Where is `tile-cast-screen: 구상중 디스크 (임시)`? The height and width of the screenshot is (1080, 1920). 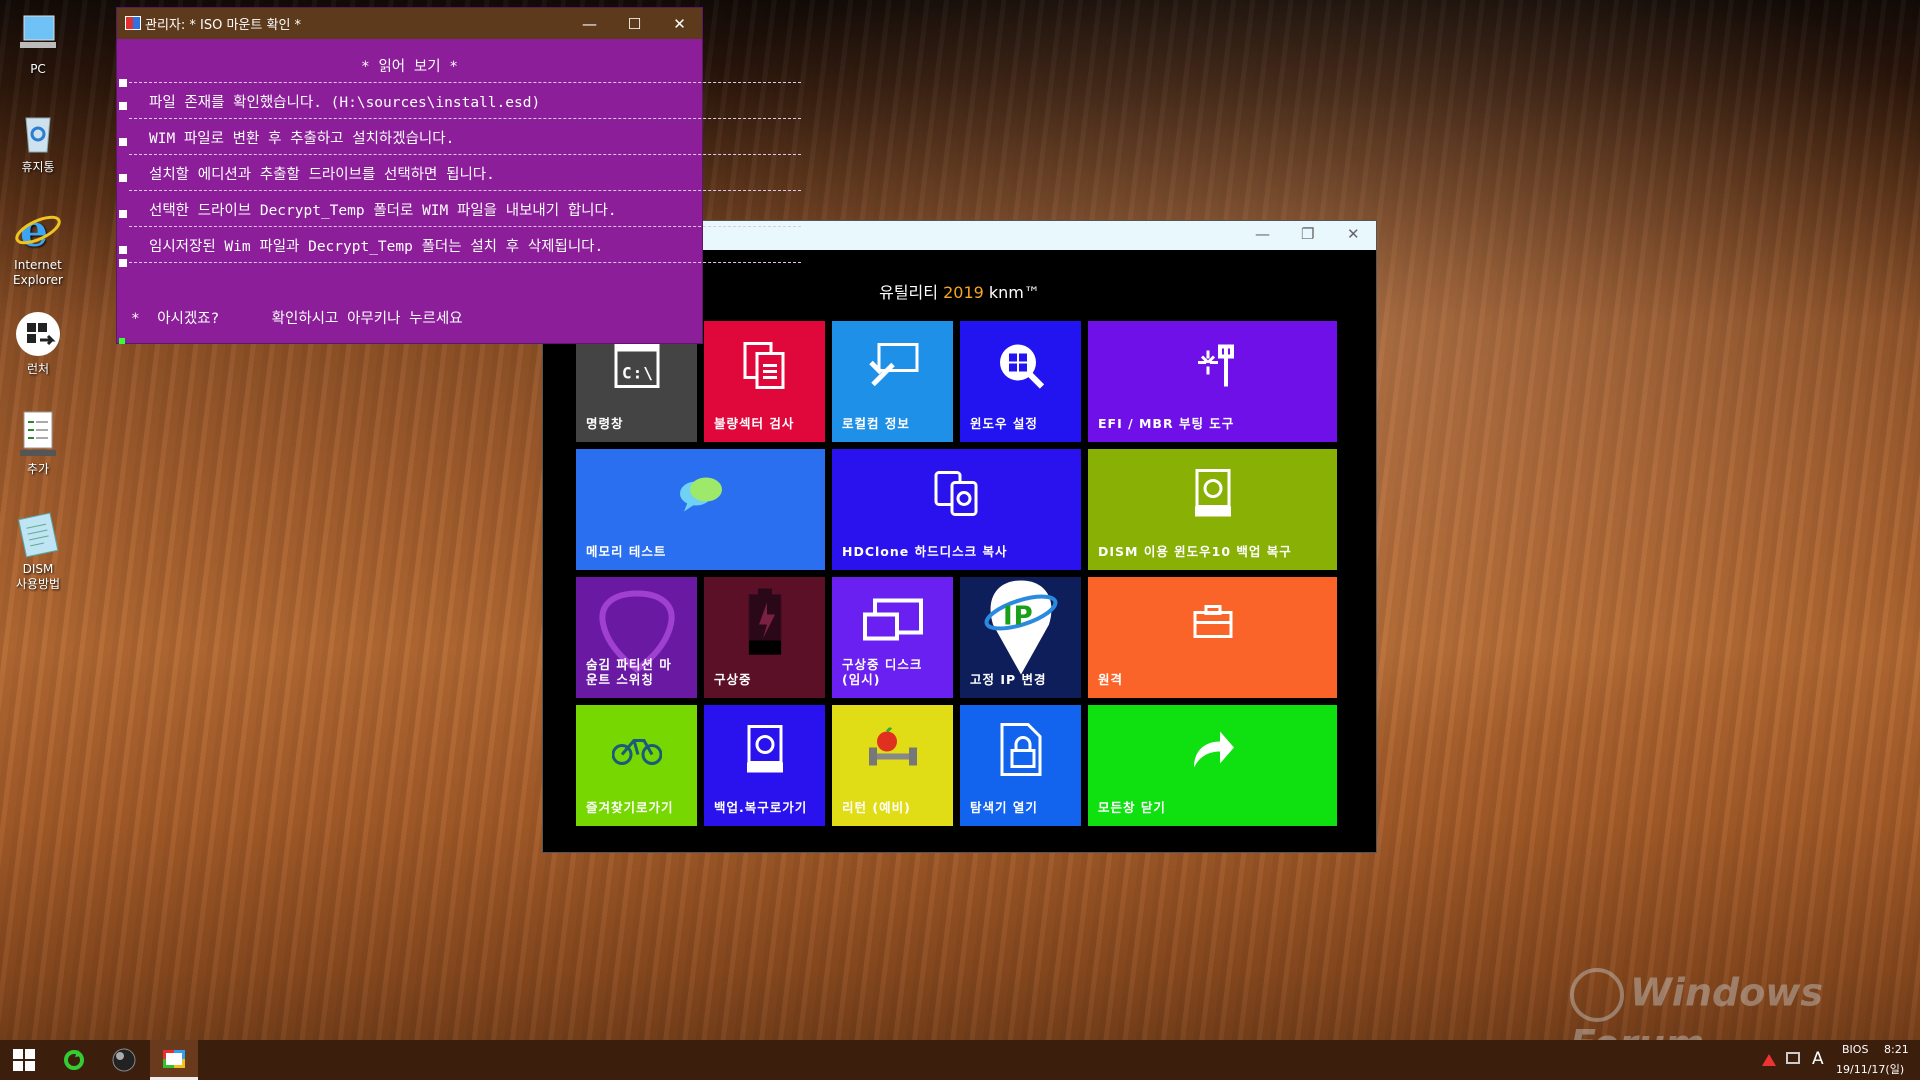 tile-cast-screen: 구상중 디스크 (임시) is located at coordinates (892, 637).